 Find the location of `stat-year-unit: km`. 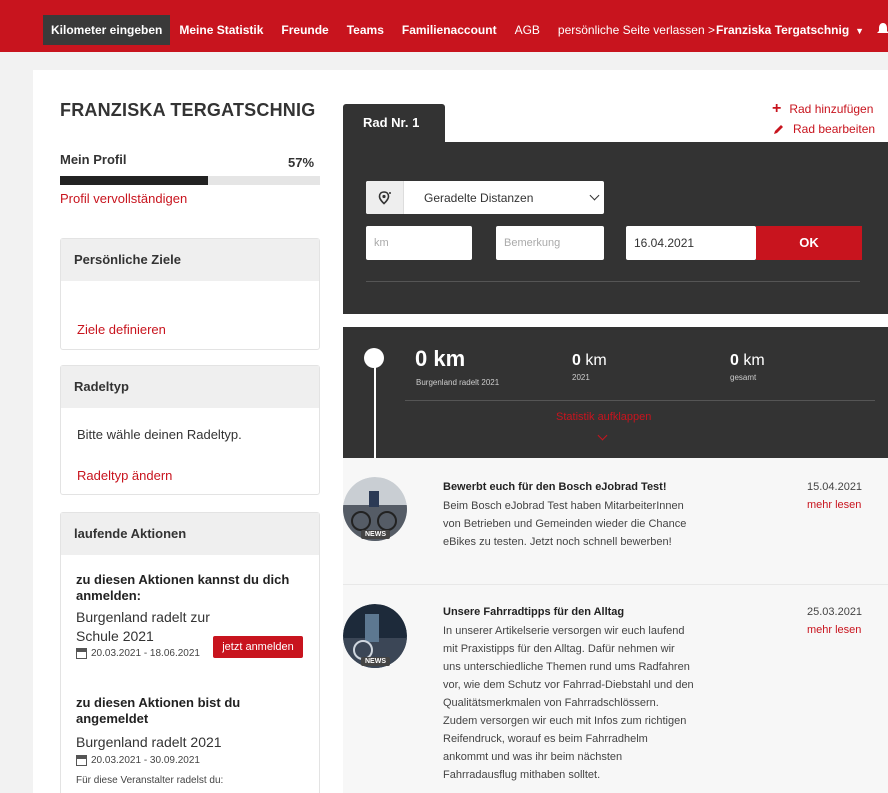

stat-year-unit: km is located at coordinates (593, 360).